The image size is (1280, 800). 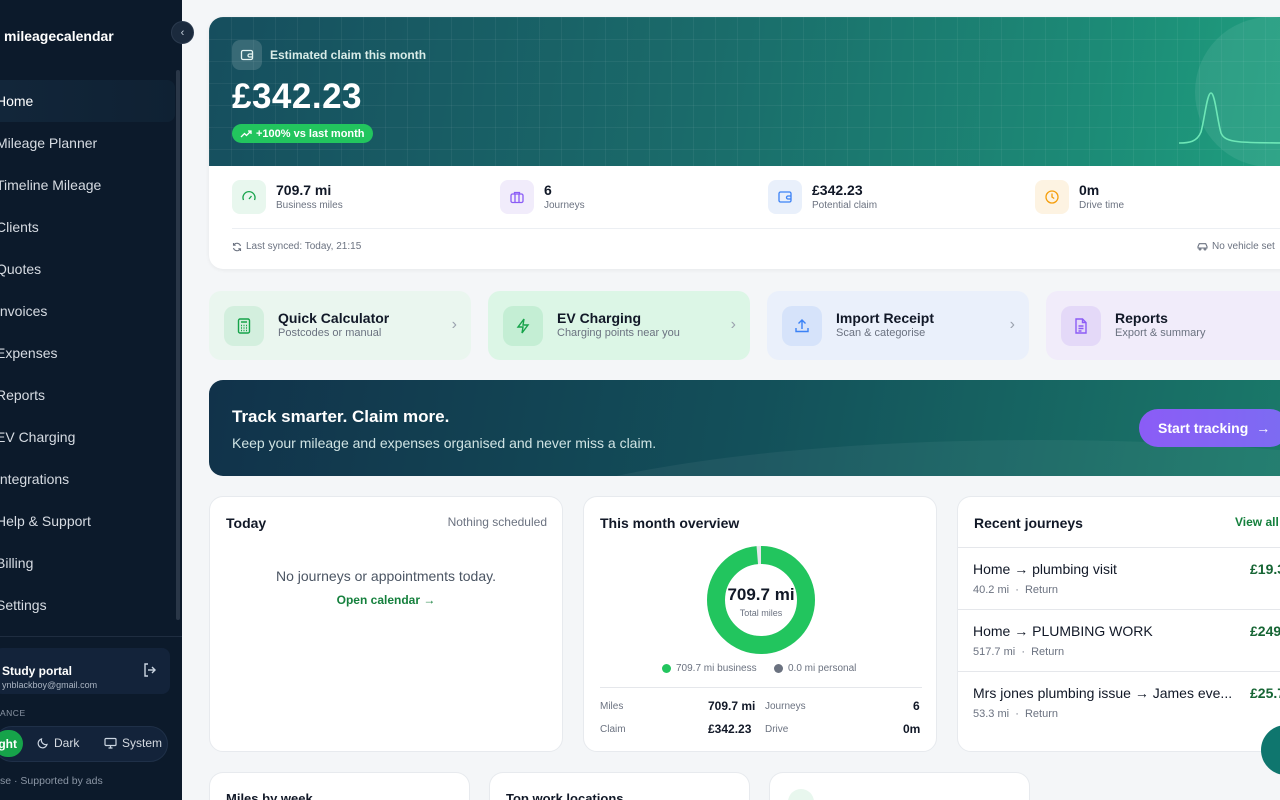 I want to click on today-empty-message: No journeys or appointments today., so click(x=386, y=576).